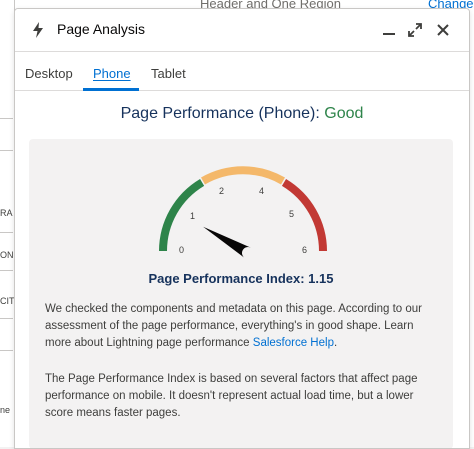 The height and width of the screenshot is (449, 474). I want to click on background-fragment: ne, so click(5, 410).